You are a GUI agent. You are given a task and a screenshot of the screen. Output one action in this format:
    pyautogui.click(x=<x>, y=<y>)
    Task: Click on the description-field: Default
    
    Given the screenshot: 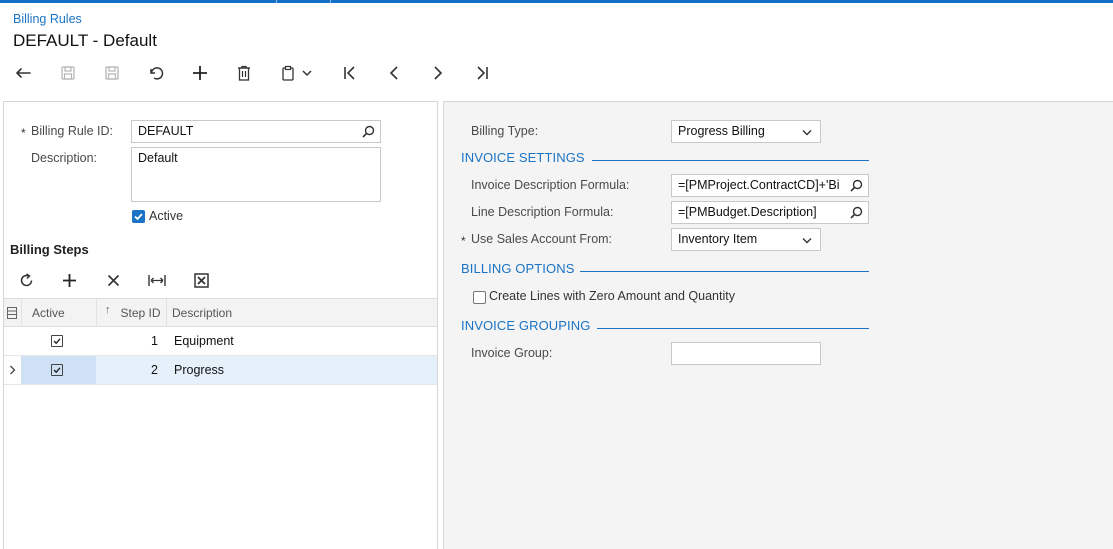 What is the action you would take?
    pyautogui.click(x=256, y=174)
    